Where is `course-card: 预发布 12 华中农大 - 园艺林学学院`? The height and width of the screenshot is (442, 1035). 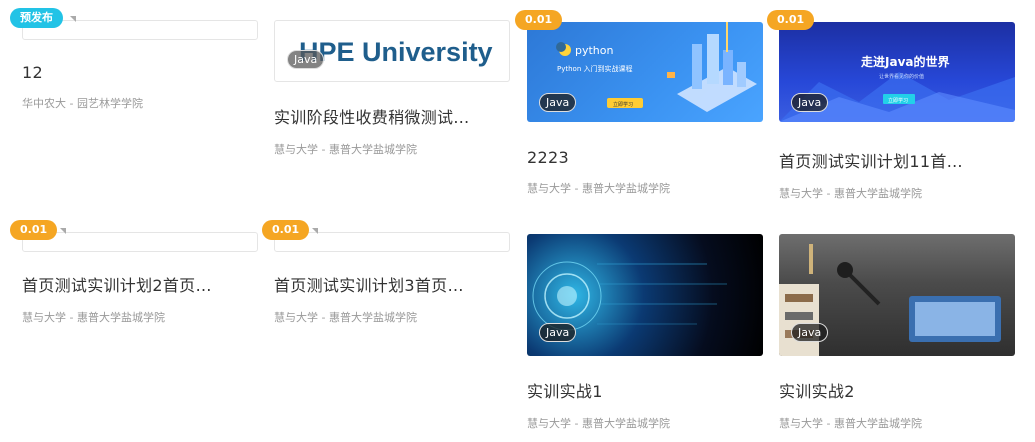
course-card: 预发布 12 华中农大 - 园艺林学学院 is located at coordinates (134, 59).